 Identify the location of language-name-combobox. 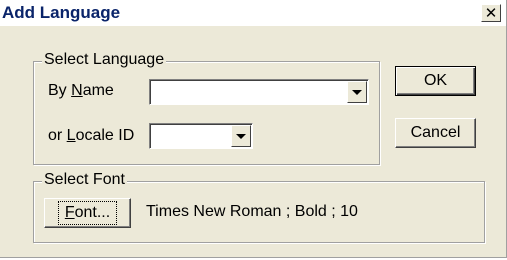
(259, 92).